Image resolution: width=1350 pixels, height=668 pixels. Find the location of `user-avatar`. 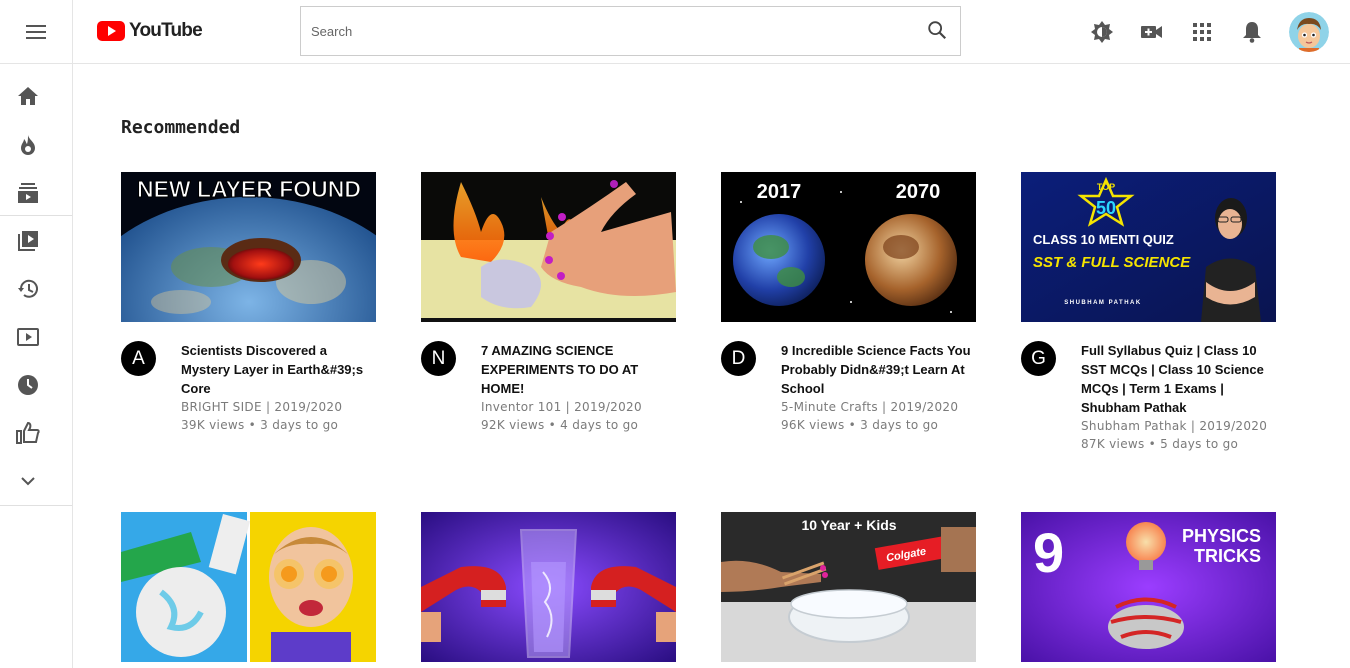

user-avatar is located at coordinates (1309, 32).